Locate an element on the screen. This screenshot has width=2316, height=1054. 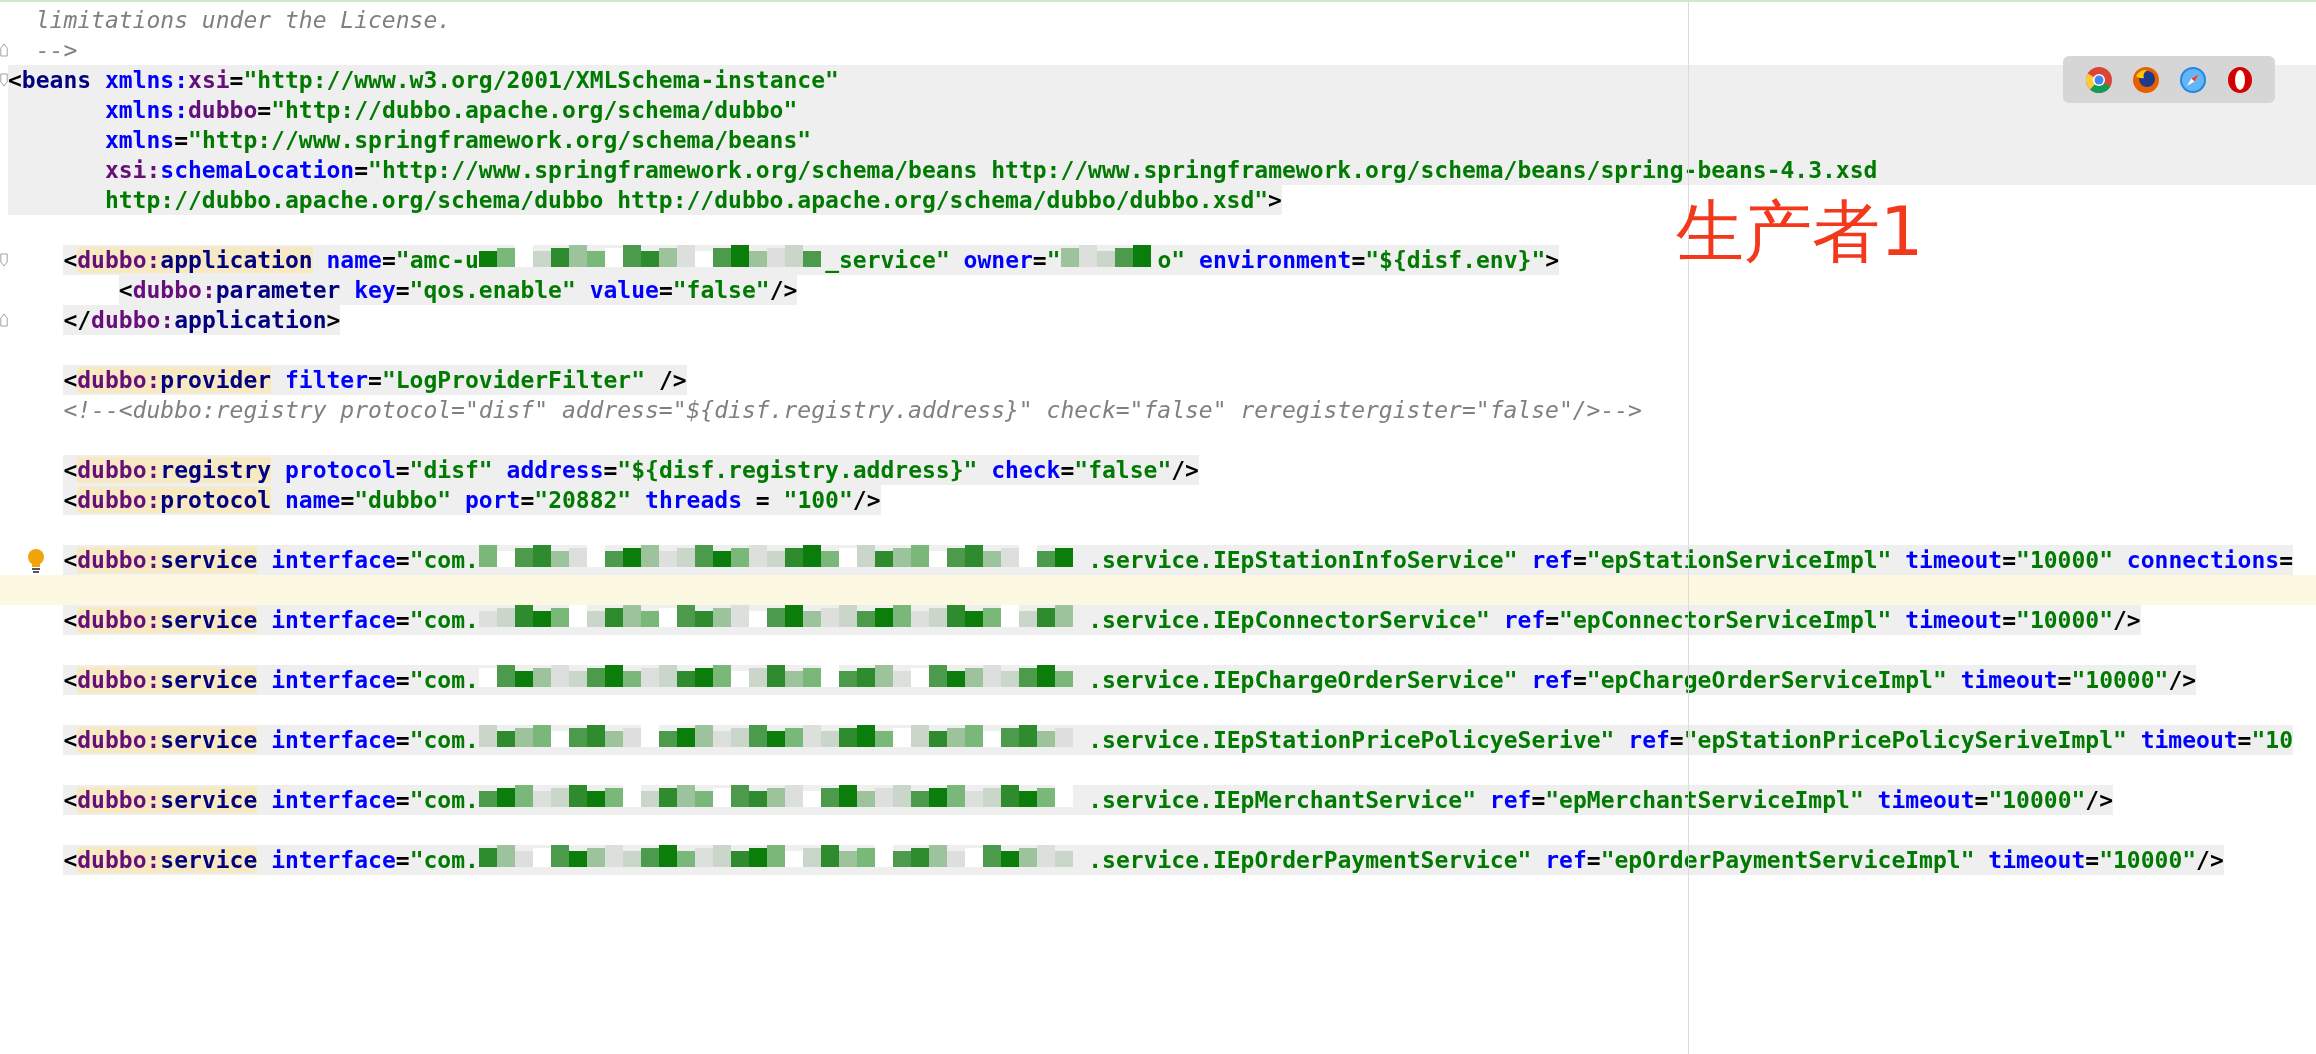
code-text: .service.IEpChargeOrderService" ref="epChargeOrderServiceImpl" timeout="10000"/> is located at coordinates (1642, 680).